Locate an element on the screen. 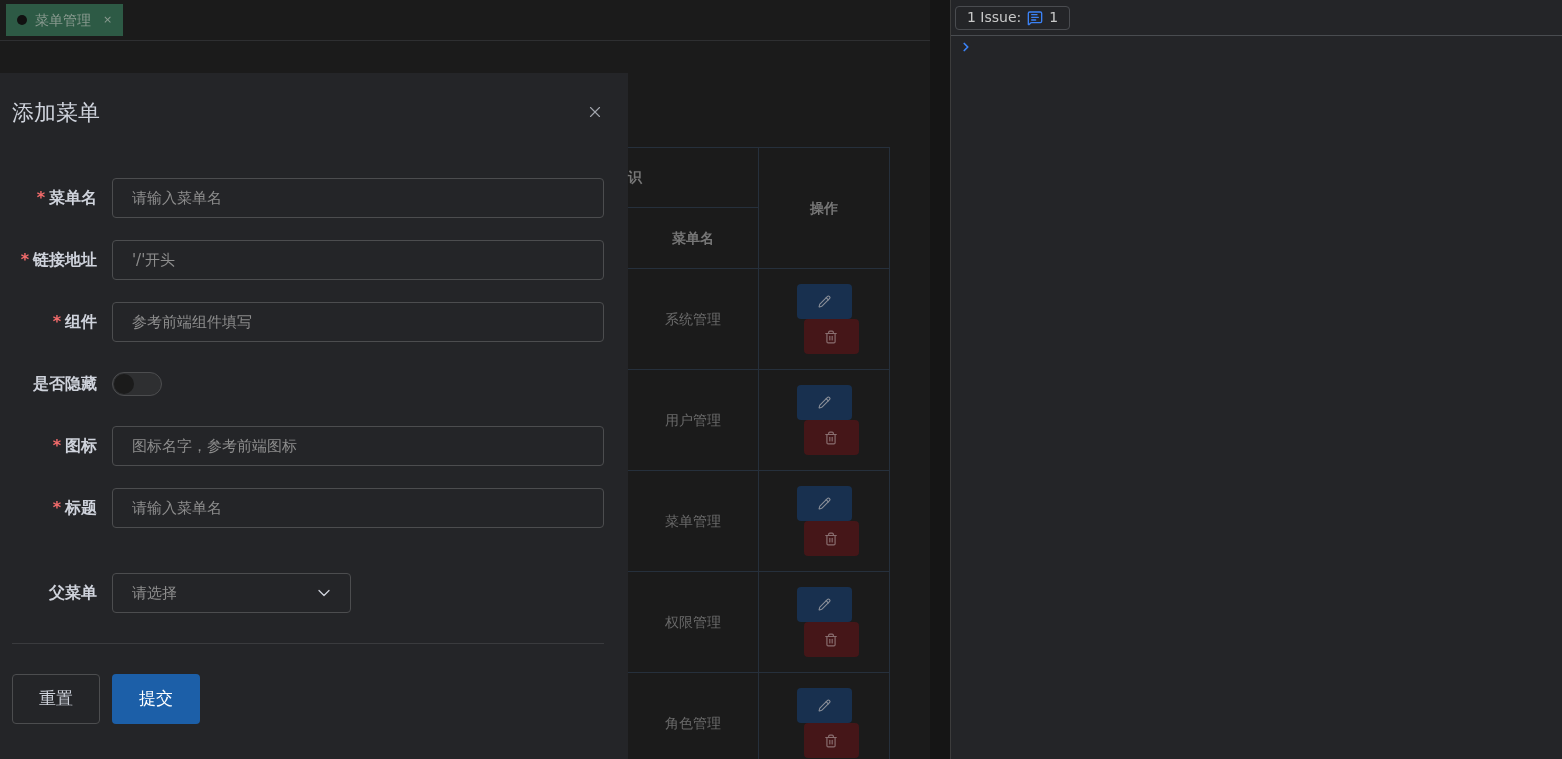  field-label: 组件 is located at coordinates (81, 322).